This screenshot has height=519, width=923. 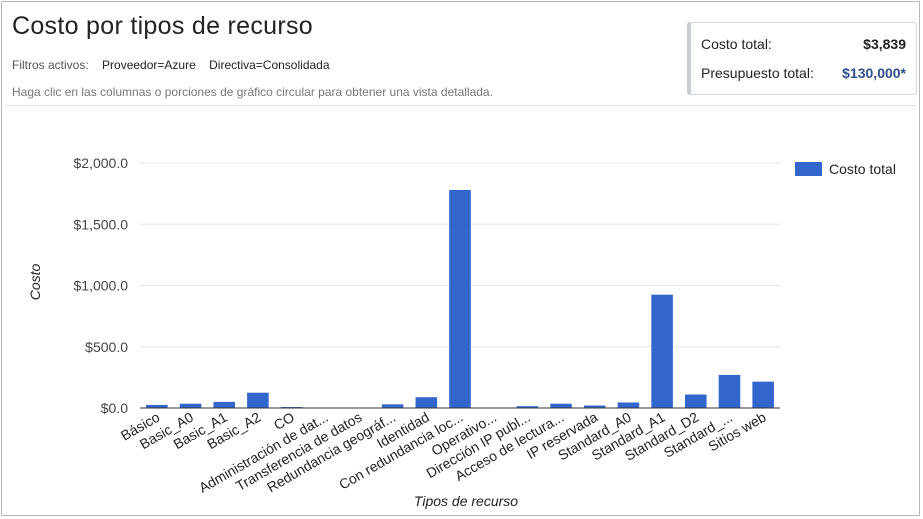 I want to click on y-tick-label: $1,000.0, so click(x=101, y=286).